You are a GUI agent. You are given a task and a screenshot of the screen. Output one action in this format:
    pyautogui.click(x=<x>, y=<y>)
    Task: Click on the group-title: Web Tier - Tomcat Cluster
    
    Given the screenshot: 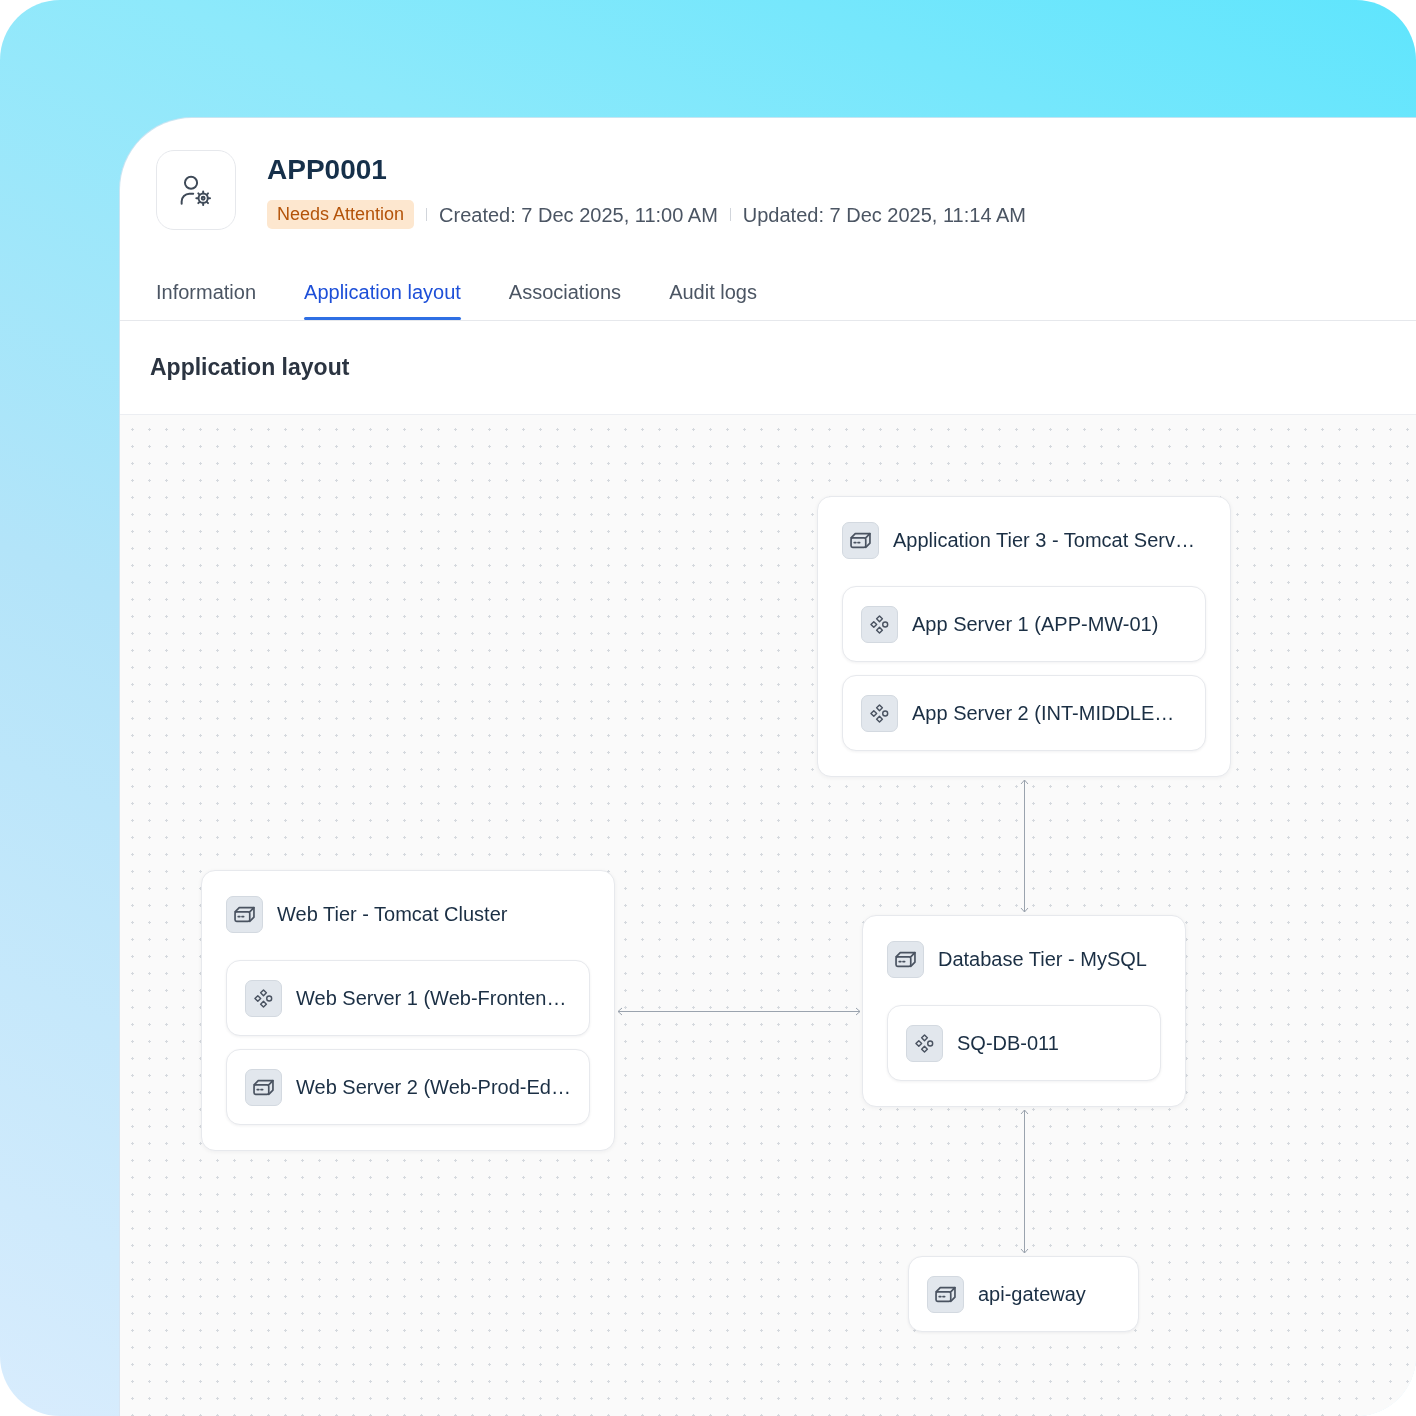 What is the action you would take?
    pyautogui.click(x=392, y=914)
    